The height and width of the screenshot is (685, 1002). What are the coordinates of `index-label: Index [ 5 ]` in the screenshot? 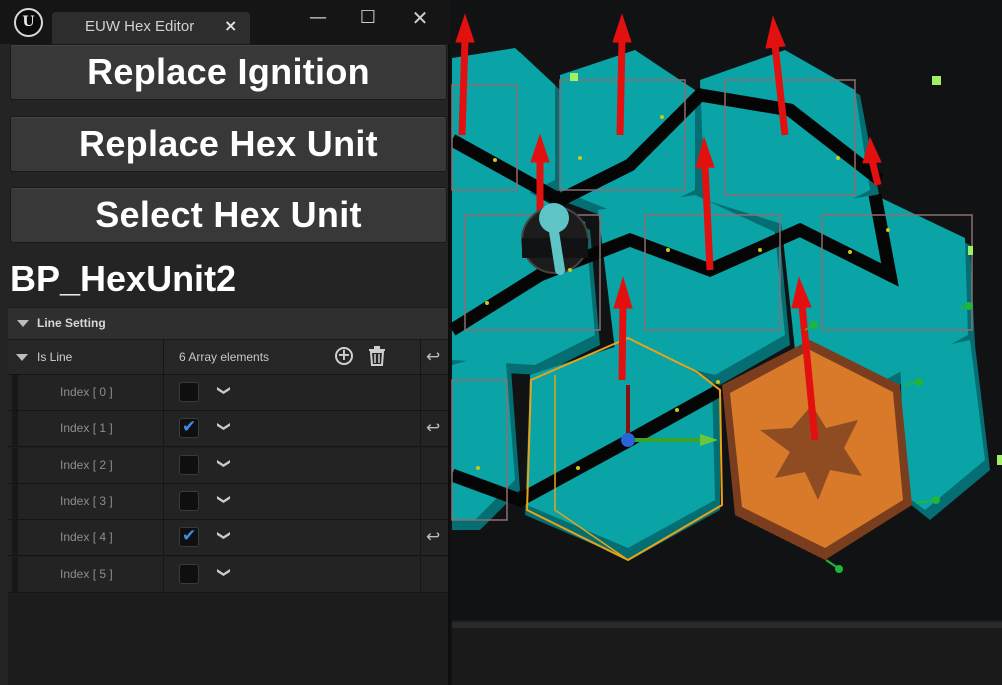 It's located at (86, 573).